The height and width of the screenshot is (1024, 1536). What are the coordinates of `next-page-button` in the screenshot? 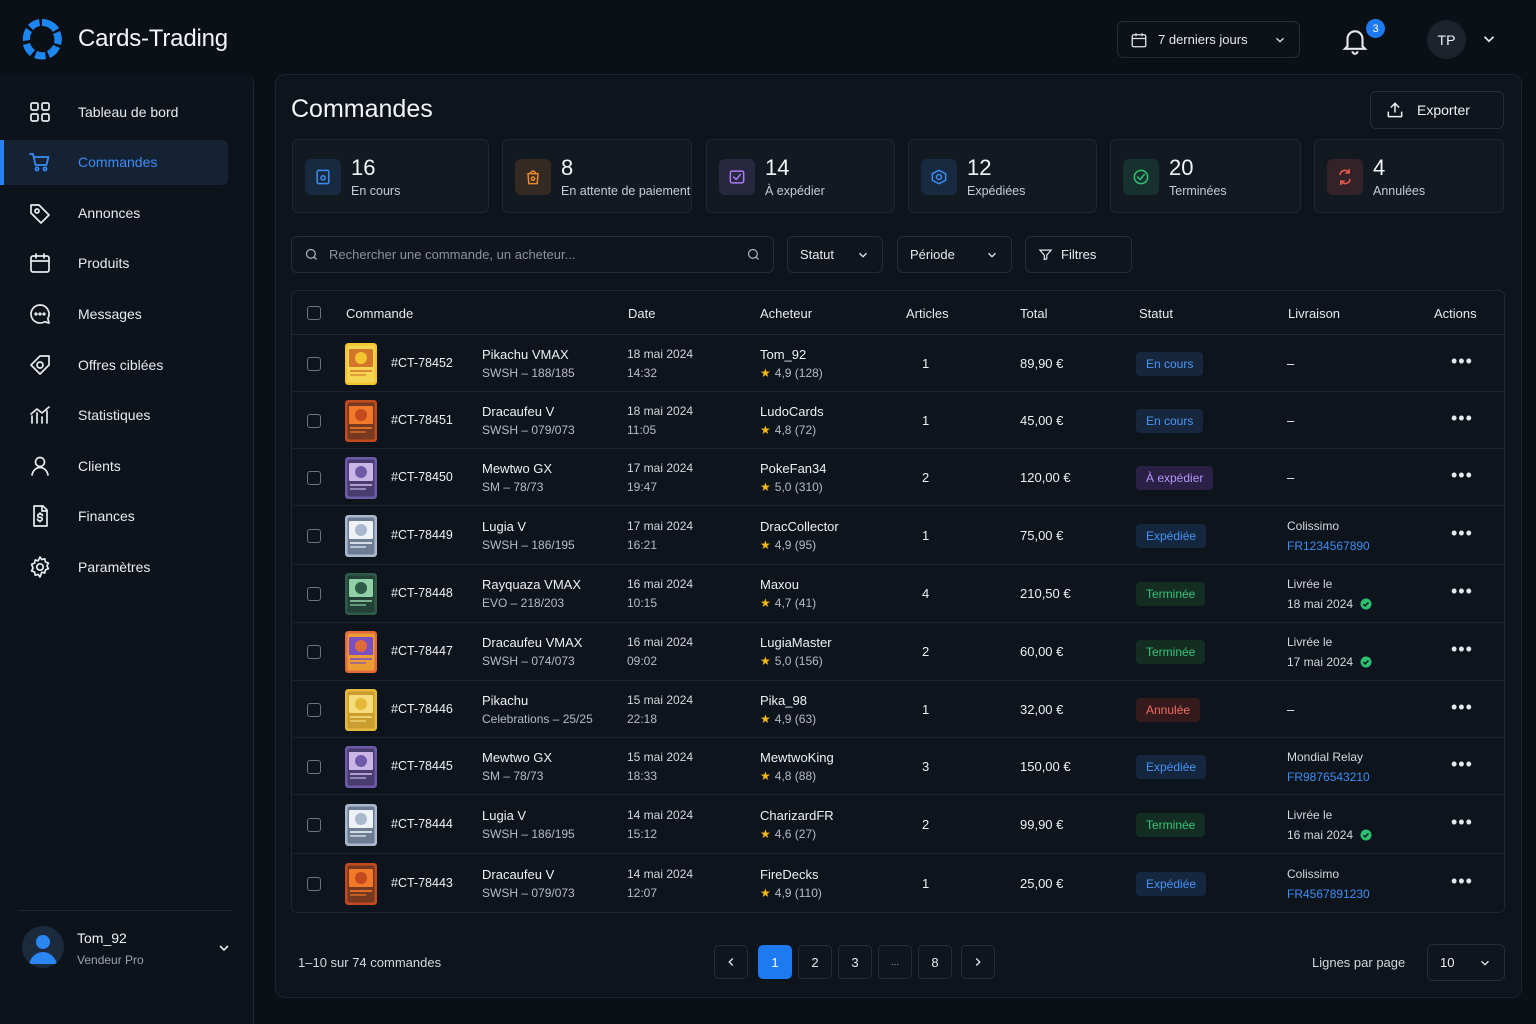 It's located at (978, 962).